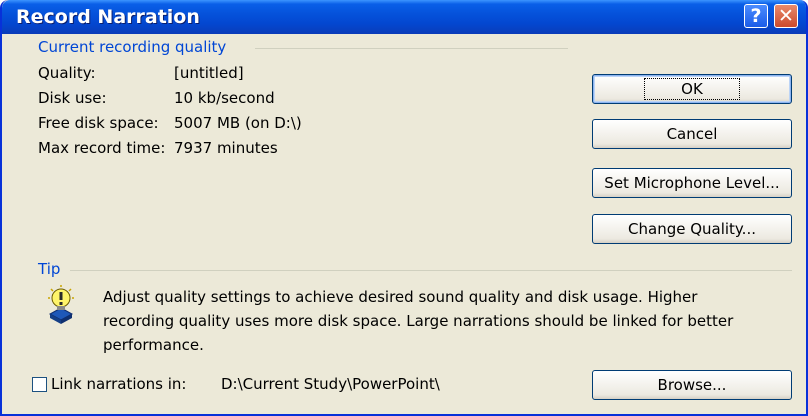 This screenshot has height=416, width=808. I want to click on tip-heading: Tip, so click(49, 269).